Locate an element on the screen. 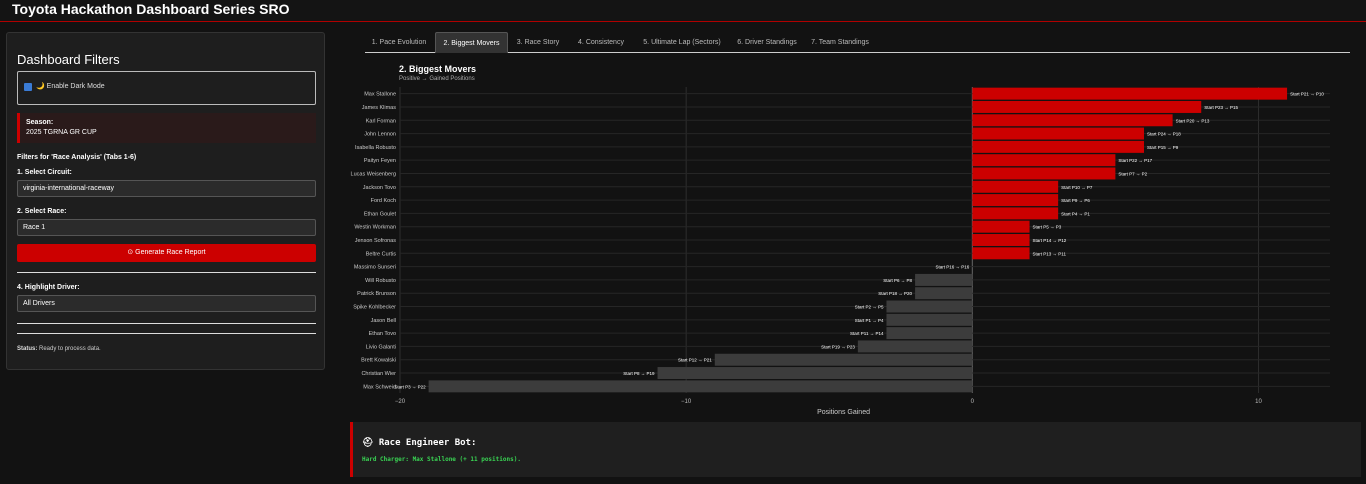  bar-value-label: Start P10 → P7 is located at coordinates (1077, 187).